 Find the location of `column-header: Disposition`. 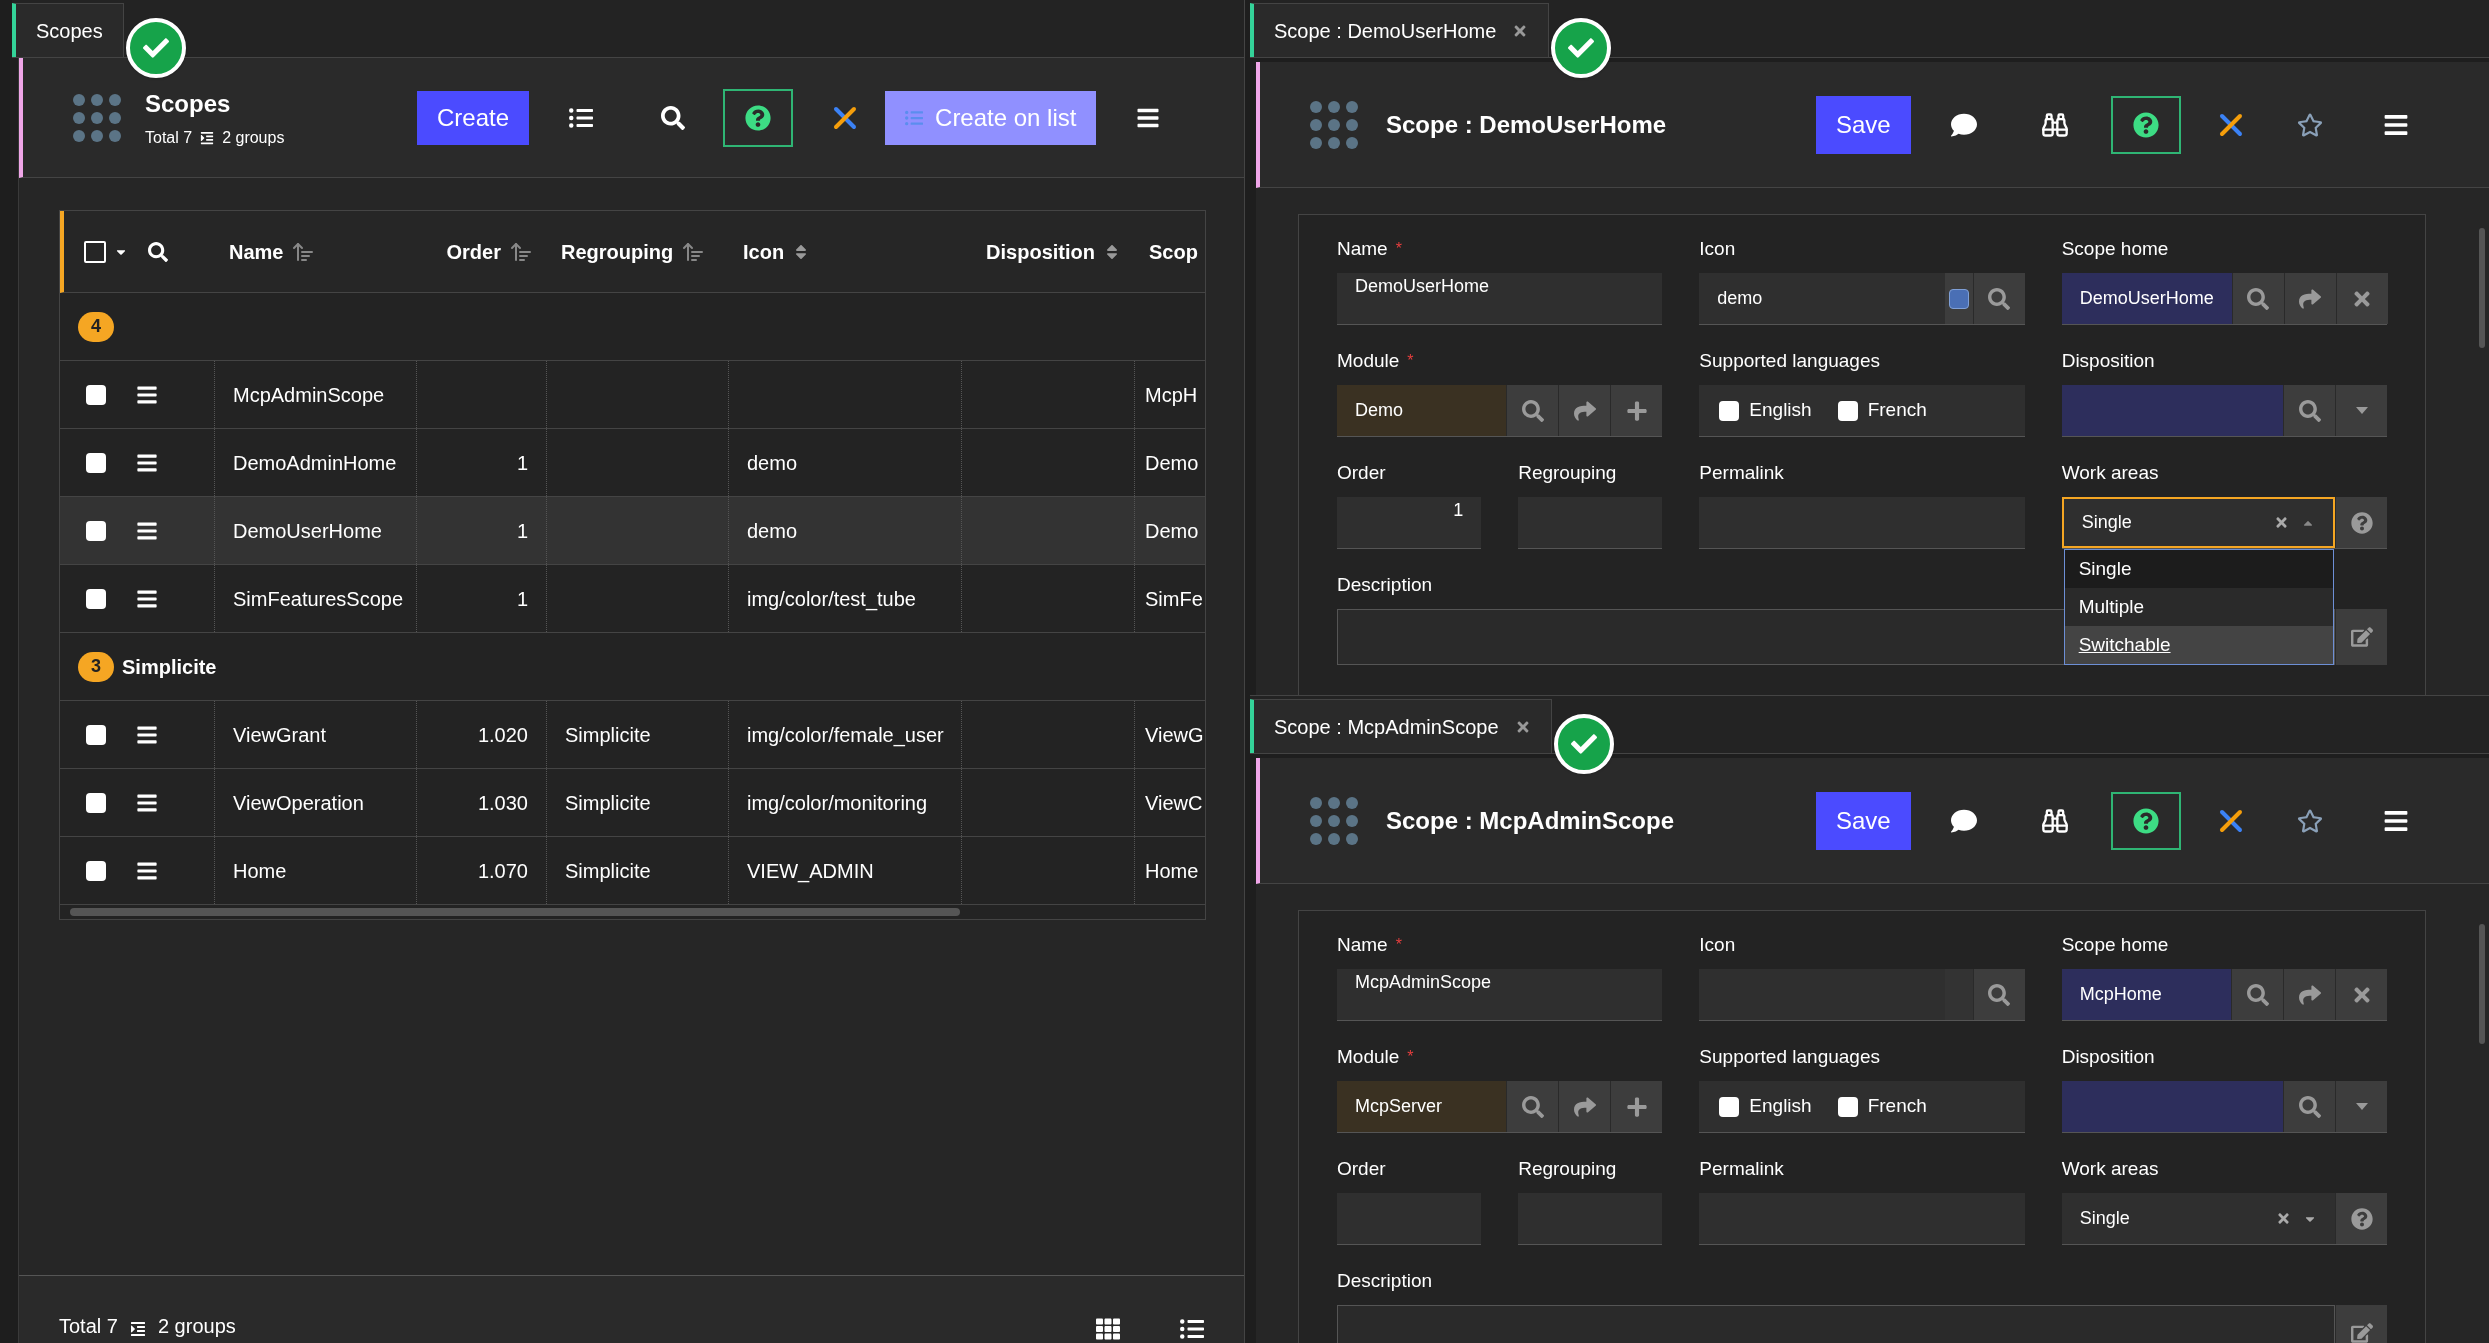

column-header: Disposition is located at coordinates (1040, 251).